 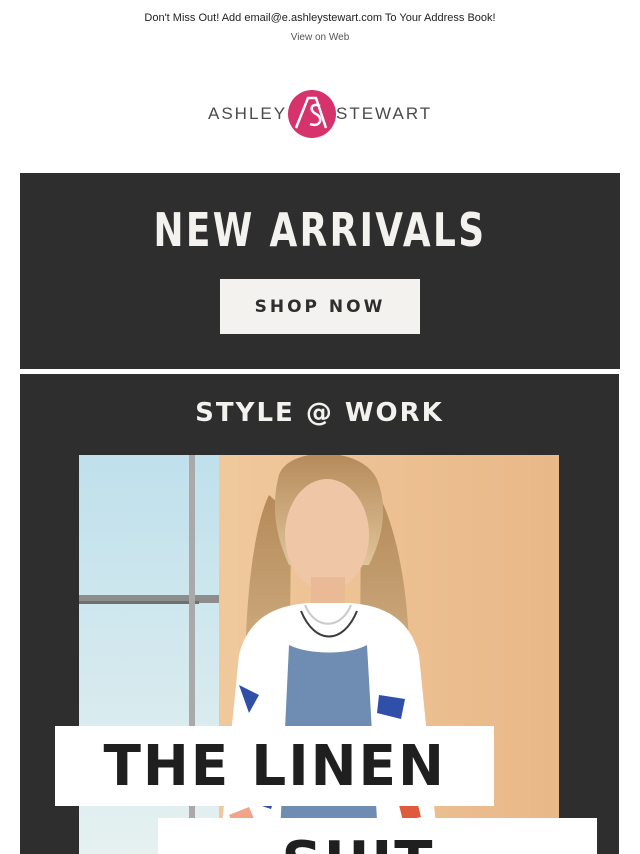 I want to click on logo-word-left: ASHLEY, so click(x=248, y=113).